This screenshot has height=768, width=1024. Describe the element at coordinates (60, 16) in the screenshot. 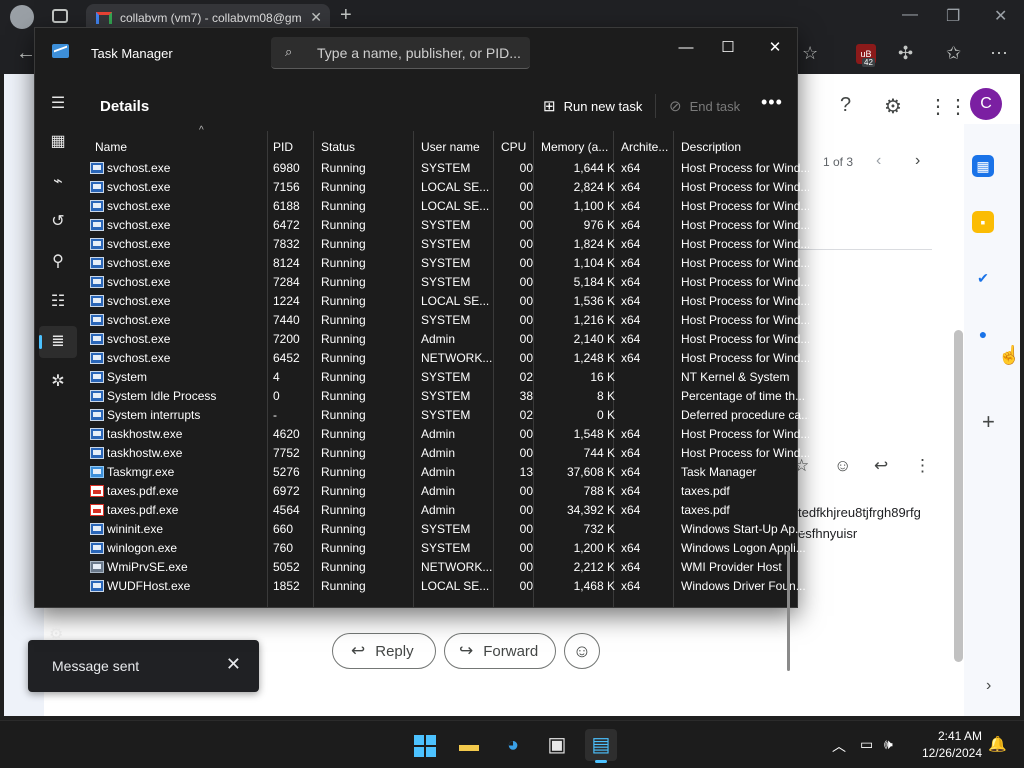

I see `tab-actions-icon` at that location.